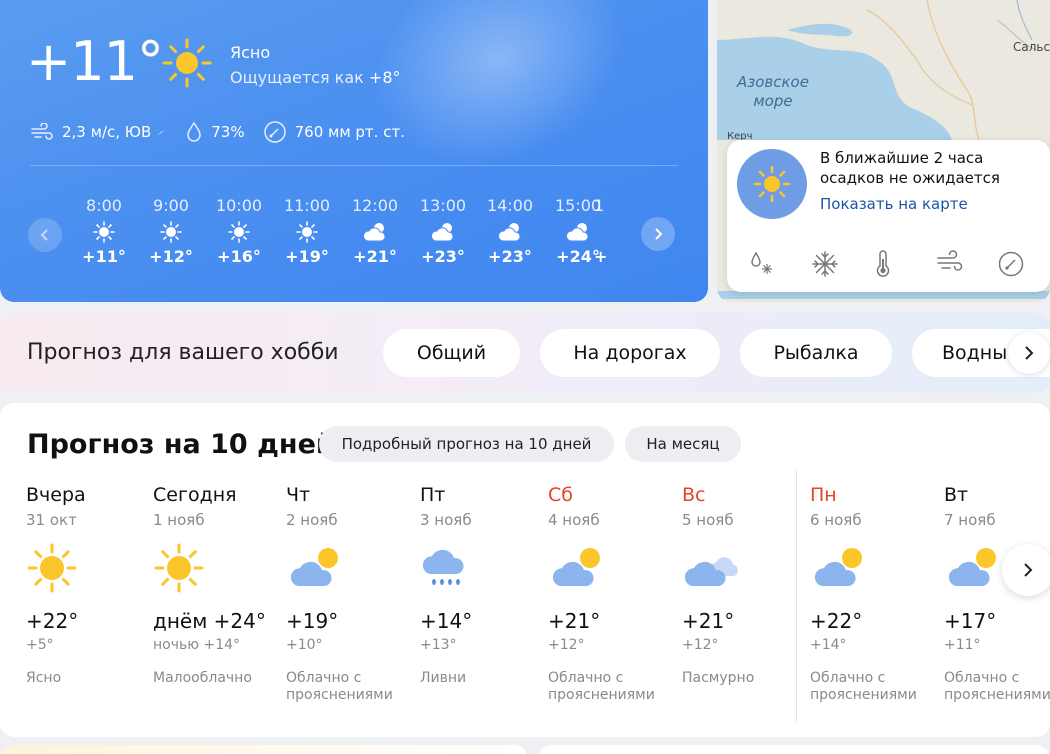 The image size is (1050, 754). I want to click on precip-icon, so click(761, 262).